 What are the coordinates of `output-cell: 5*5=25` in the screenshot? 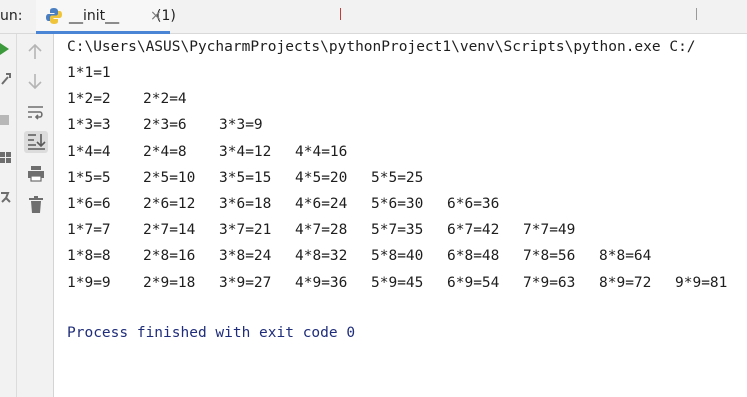 It's located at (397, 177).